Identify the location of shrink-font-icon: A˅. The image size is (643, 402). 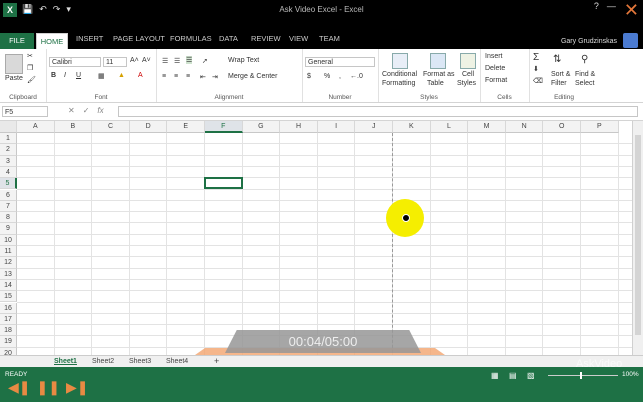
(146, 60).